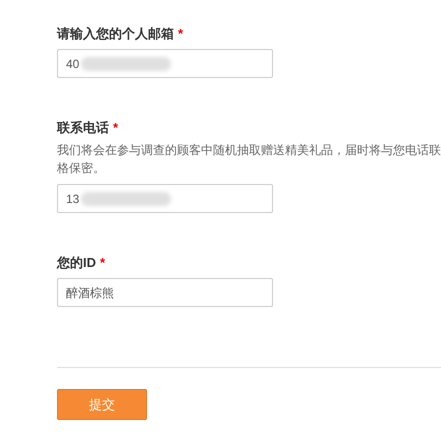  What do you see at coordinates (76, 263) in the screenshot?
I see `field-label: 您的ID` at bounding box center [76, 263].